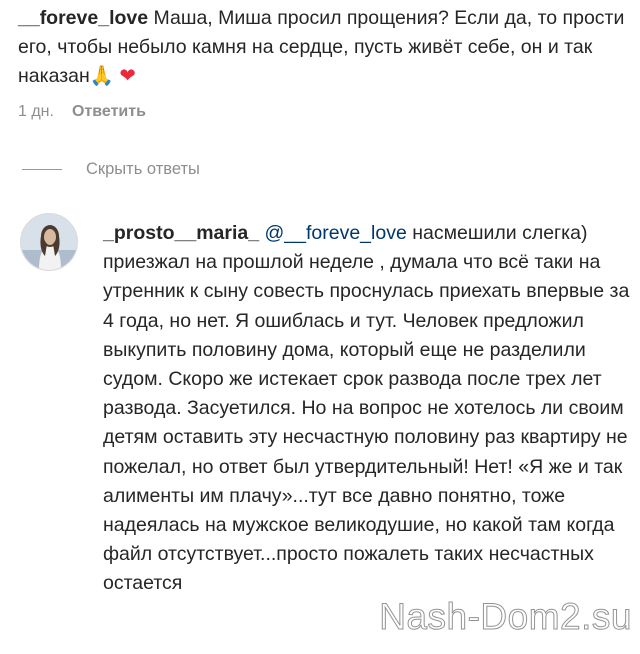 The height and width of the screenshot is (654, 640). Describe the element at coordinates (127, 76) in the screenshot. I see `heart-emoji-icon: ❤` at that location.